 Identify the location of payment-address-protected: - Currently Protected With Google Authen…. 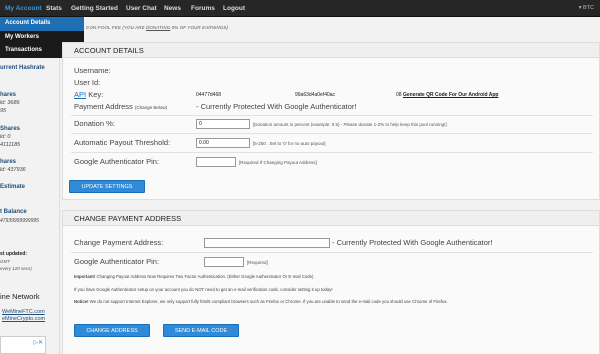
(276, 106).